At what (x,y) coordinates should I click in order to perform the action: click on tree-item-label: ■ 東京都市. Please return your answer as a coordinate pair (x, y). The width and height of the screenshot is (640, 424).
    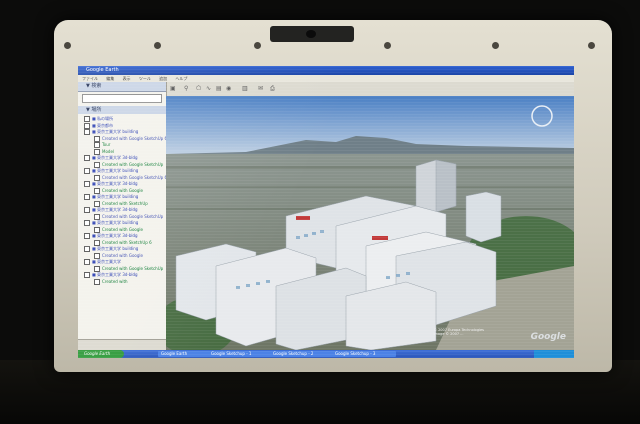
    Looking at the image, I should click on (103, 125).